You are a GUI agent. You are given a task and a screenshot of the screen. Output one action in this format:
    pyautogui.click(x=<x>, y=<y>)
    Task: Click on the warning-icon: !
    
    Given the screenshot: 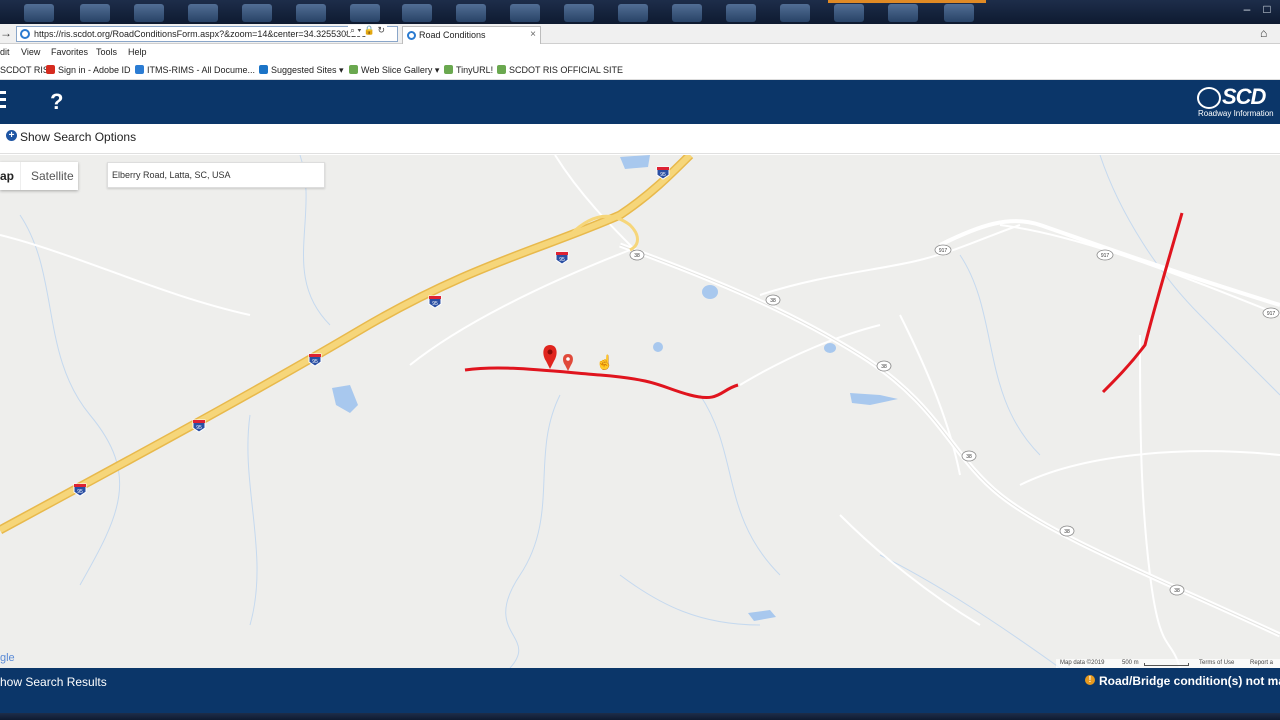 What is the action you would take?
    pyautogui.click(x=1090, y=680)
    